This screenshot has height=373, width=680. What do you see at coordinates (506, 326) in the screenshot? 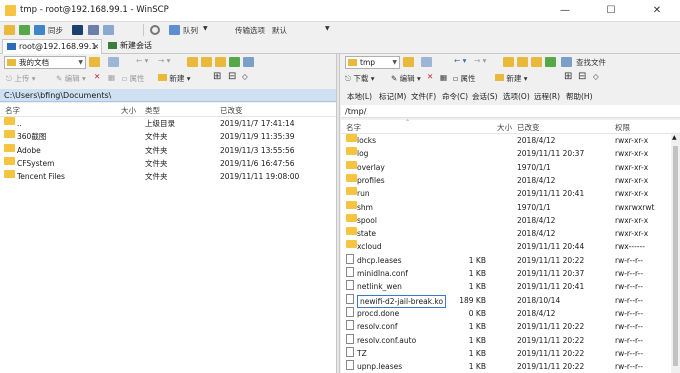
I see `list-item: resolv.conf 1 KB 2019/11/11 20:22 rw-r--r--` at bounding box center [506, 326].